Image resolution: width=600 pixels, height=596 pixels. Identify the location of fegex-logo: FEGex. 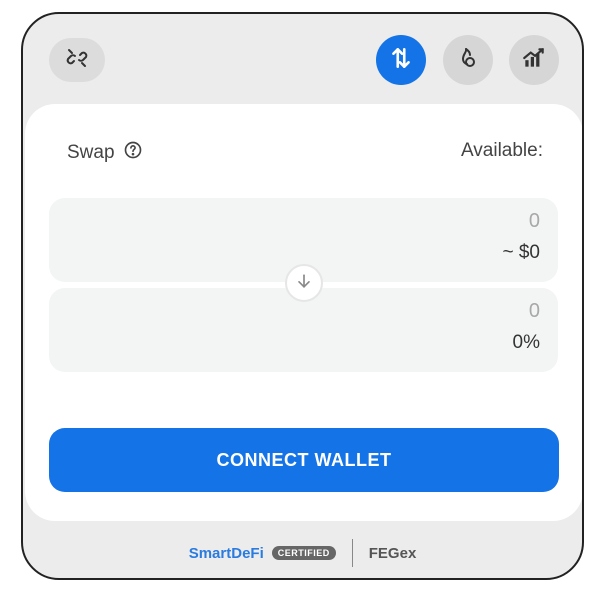
(393, 553).